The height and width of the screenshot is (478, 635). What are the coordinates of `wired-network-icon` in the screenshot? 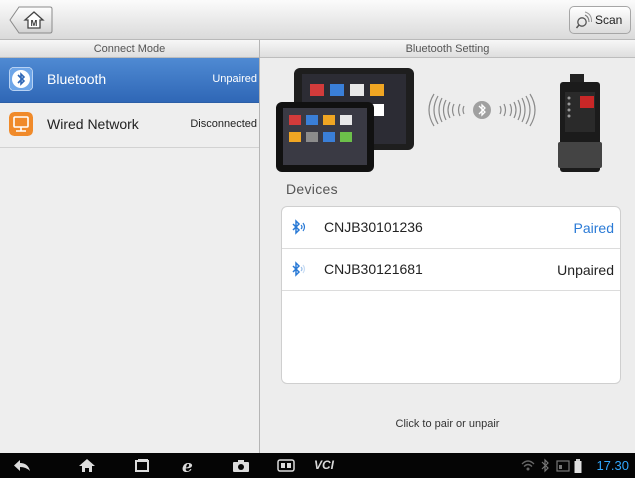 It's located at (21, 124).